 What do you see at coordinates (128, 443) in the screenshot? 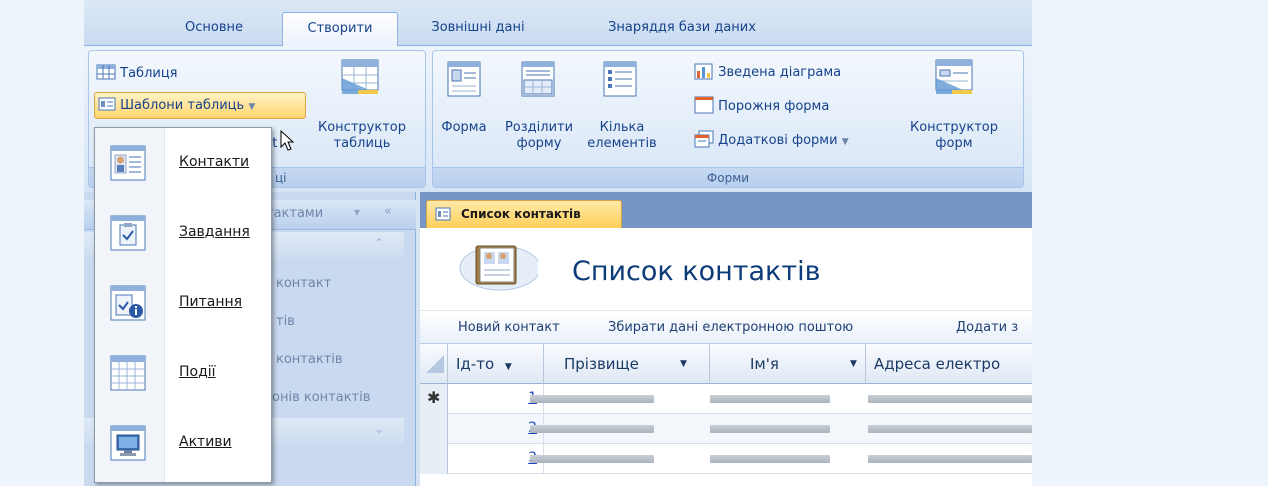
I see `assets-template-icon` at bounding box center [128, 443].